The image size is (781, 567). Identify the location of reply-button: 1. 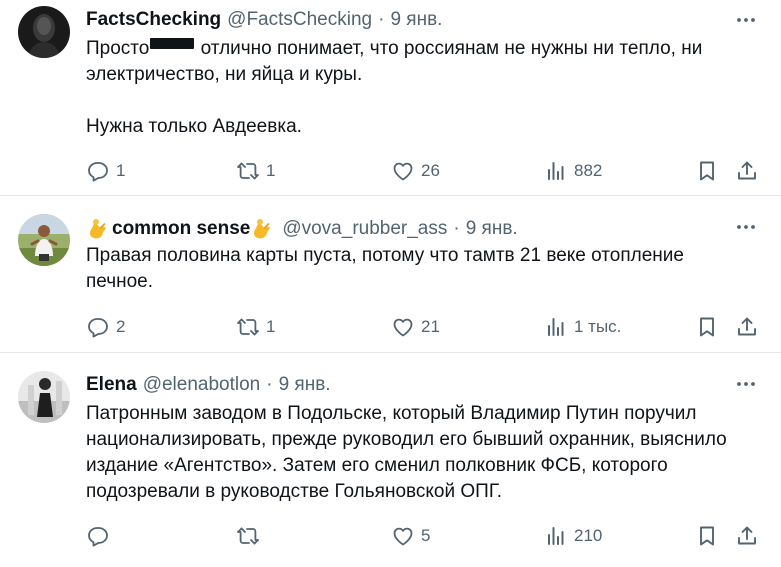
(105, 171).